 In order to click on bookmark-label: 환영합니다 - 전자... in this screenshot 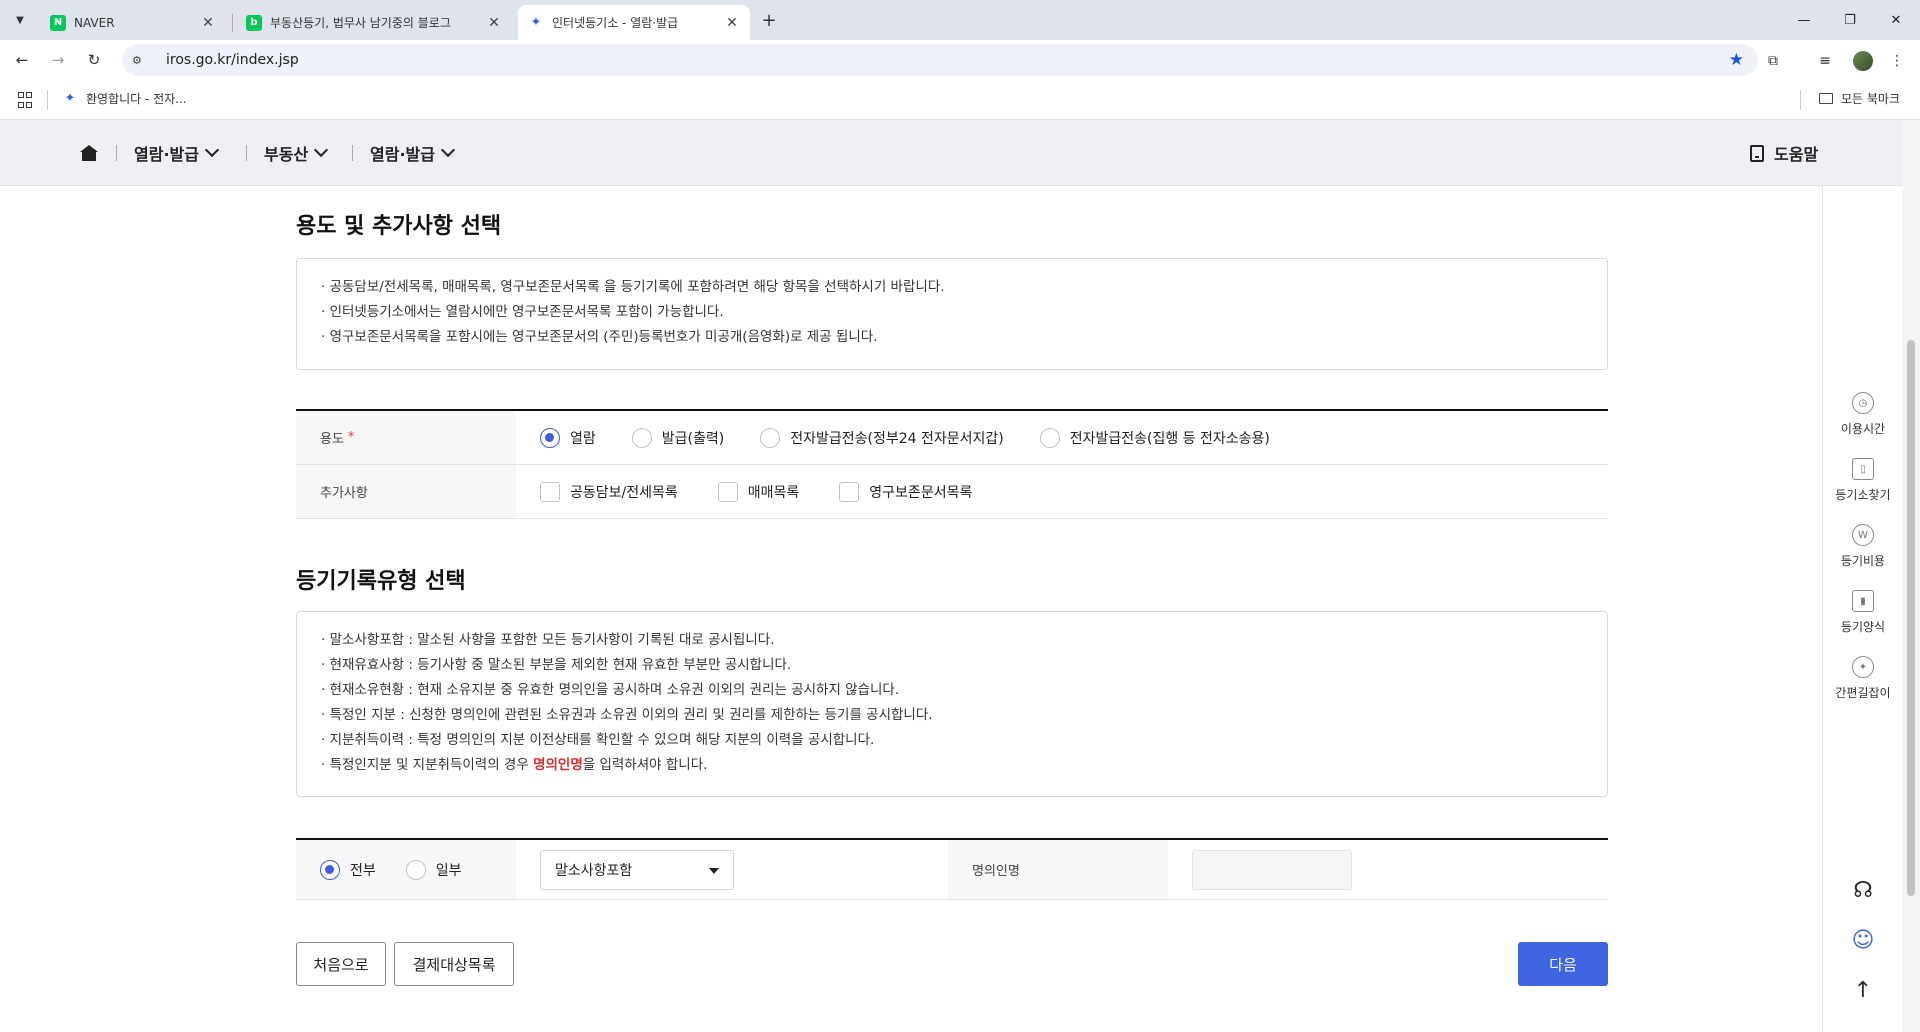, I will do `click(136, 99)`.